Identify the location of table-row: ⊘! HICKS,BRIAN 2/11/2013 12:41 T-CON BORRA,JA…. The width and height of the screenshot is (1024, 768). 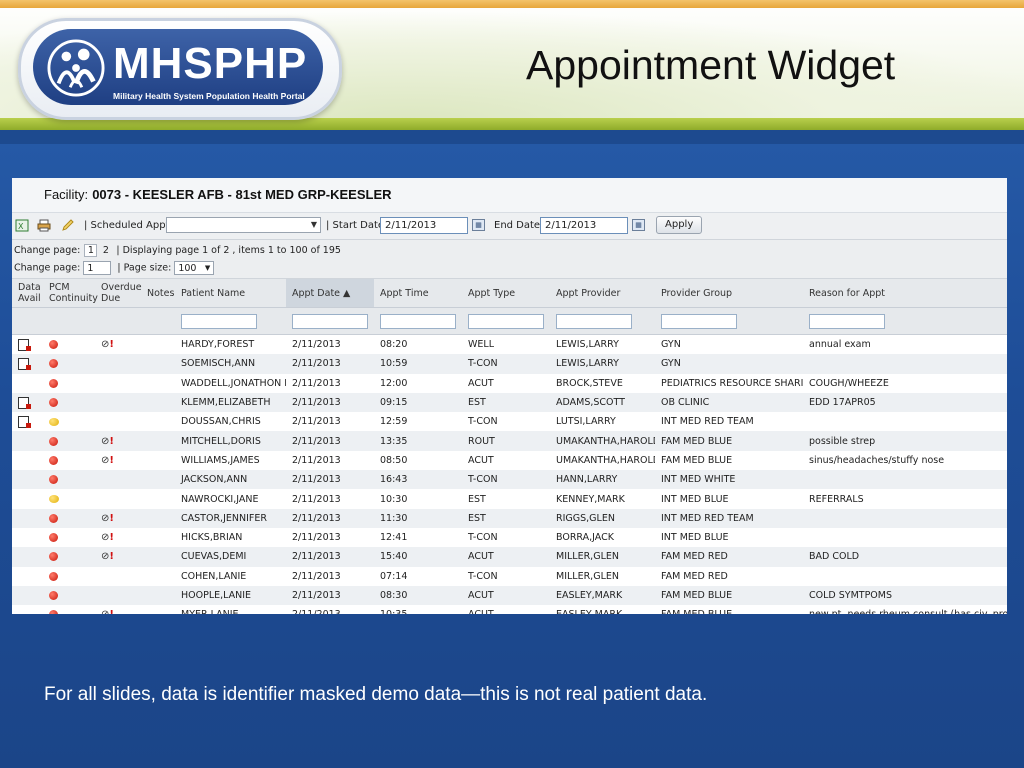
(509, 537).